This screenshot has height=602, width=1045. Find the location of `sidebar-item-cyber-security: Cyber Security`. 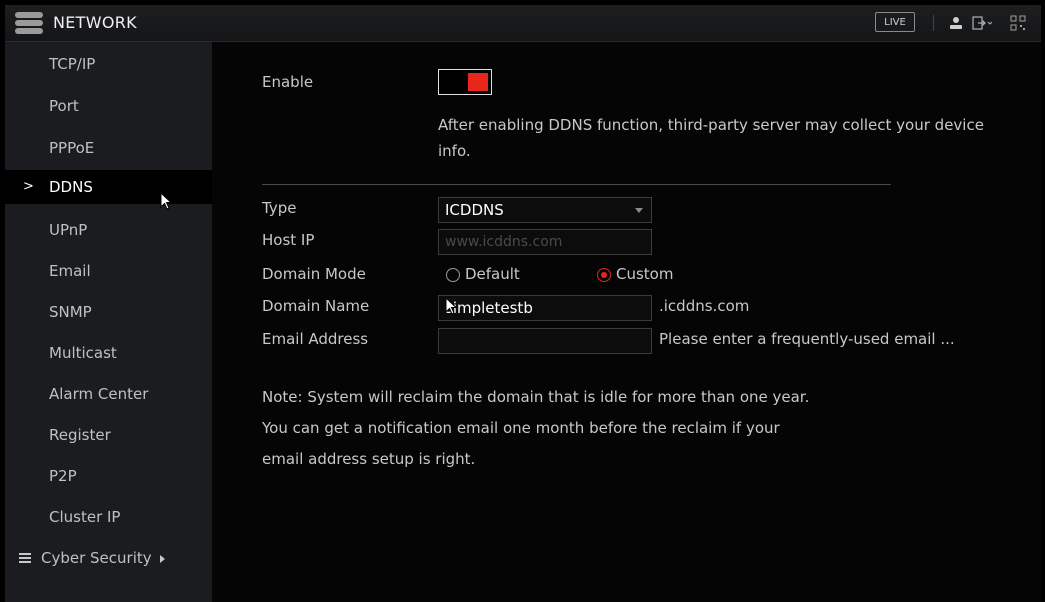

sidebar-item-cyber-security: Cyber Security is located at coordinates (108, 558).